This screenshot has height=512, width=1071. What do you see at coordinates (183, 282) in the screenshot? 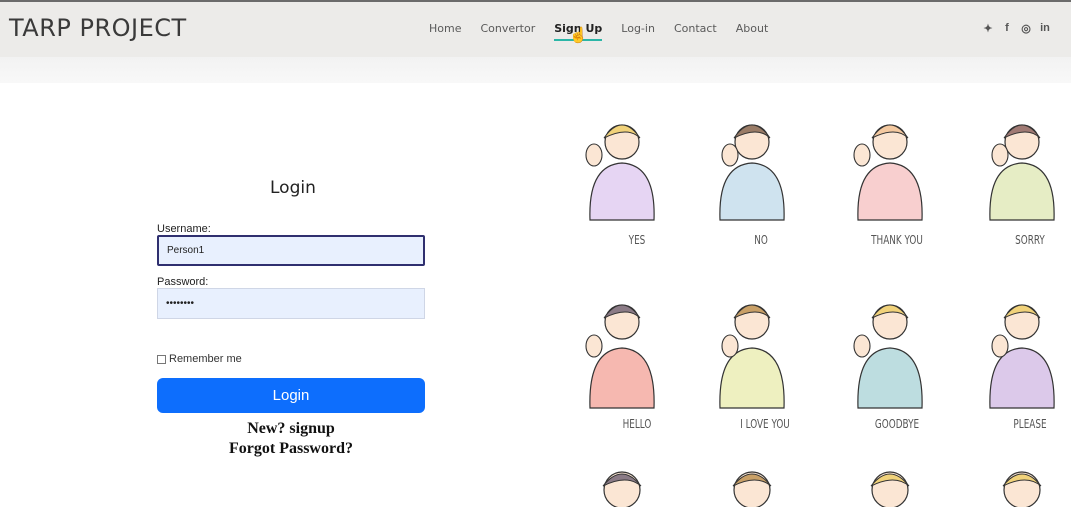
I see `password-label: Password:` at bounding box center [183, 282].